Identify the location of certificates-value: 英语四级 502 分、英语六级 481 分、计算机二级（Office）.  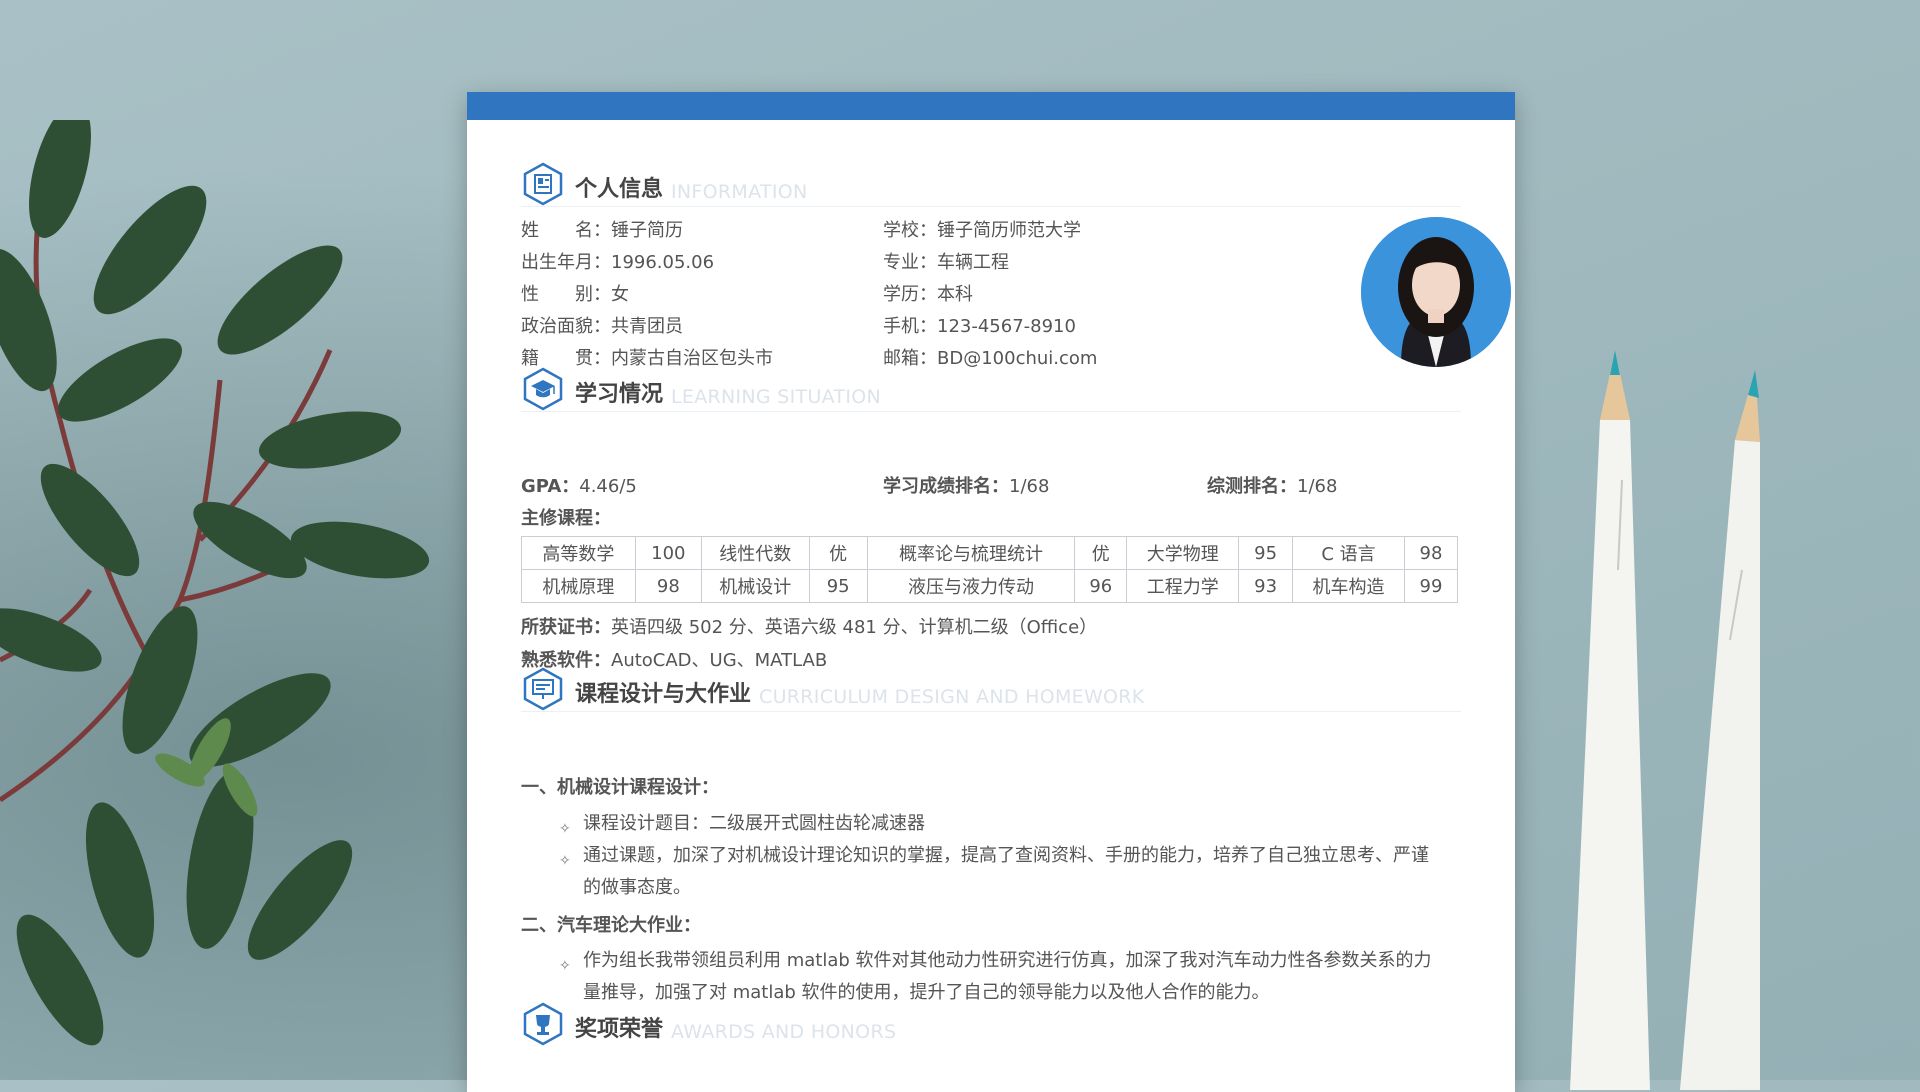
(854, 627).